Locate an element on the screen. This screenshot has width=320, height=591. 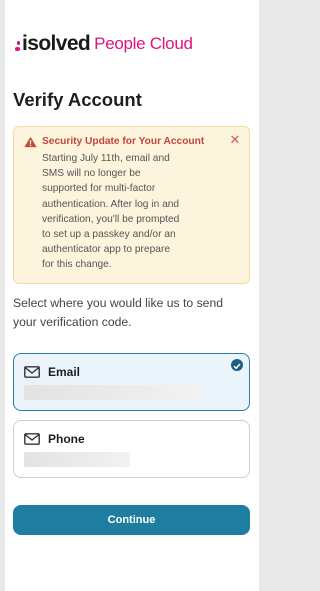
alert-title: Security Update for Your Account is located at coordinates (123, 141).